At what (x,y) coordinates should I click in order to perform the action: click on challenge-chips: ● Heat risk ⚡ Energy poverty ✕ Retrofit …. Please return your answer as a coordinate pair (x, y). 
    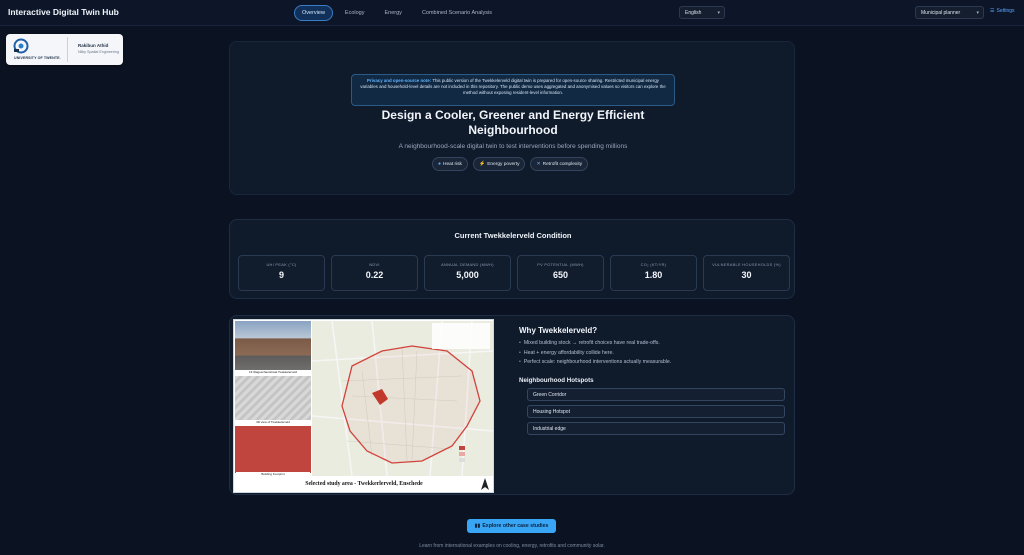
    Looking at the image, I should click on (510, 164).